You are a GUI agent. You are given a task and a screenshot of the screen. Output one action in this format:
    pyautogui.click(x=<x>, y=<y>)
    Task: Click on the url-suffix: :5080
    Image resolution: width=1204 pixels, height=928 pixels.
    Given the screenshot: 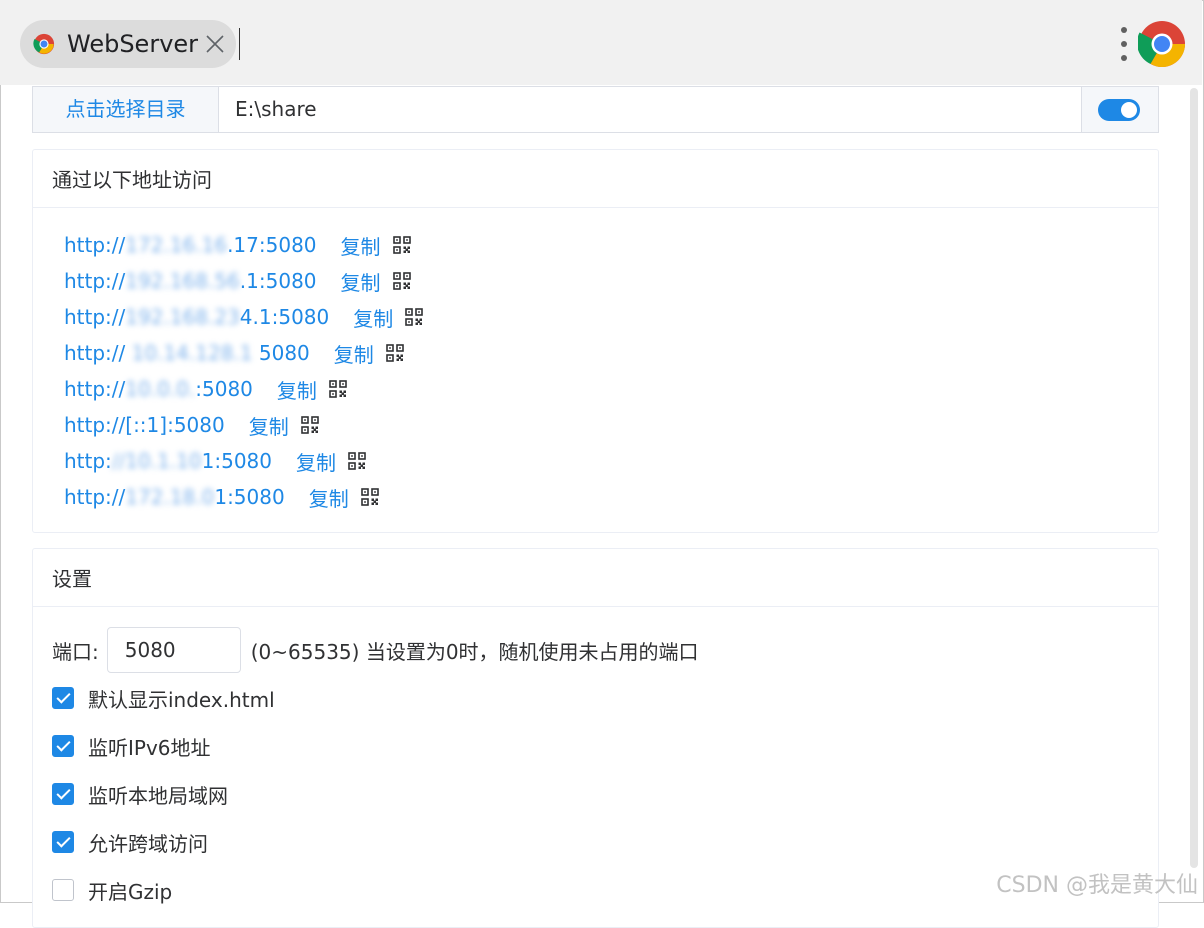 What is the action you would take?
    pyautogui.click(x=224, y=389)
    